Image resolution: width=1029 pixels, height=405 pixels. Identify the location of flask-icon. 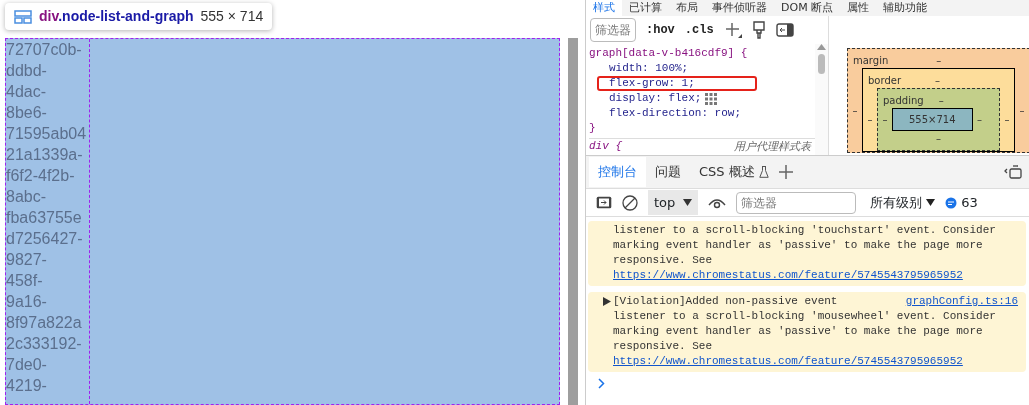
(763, 172).